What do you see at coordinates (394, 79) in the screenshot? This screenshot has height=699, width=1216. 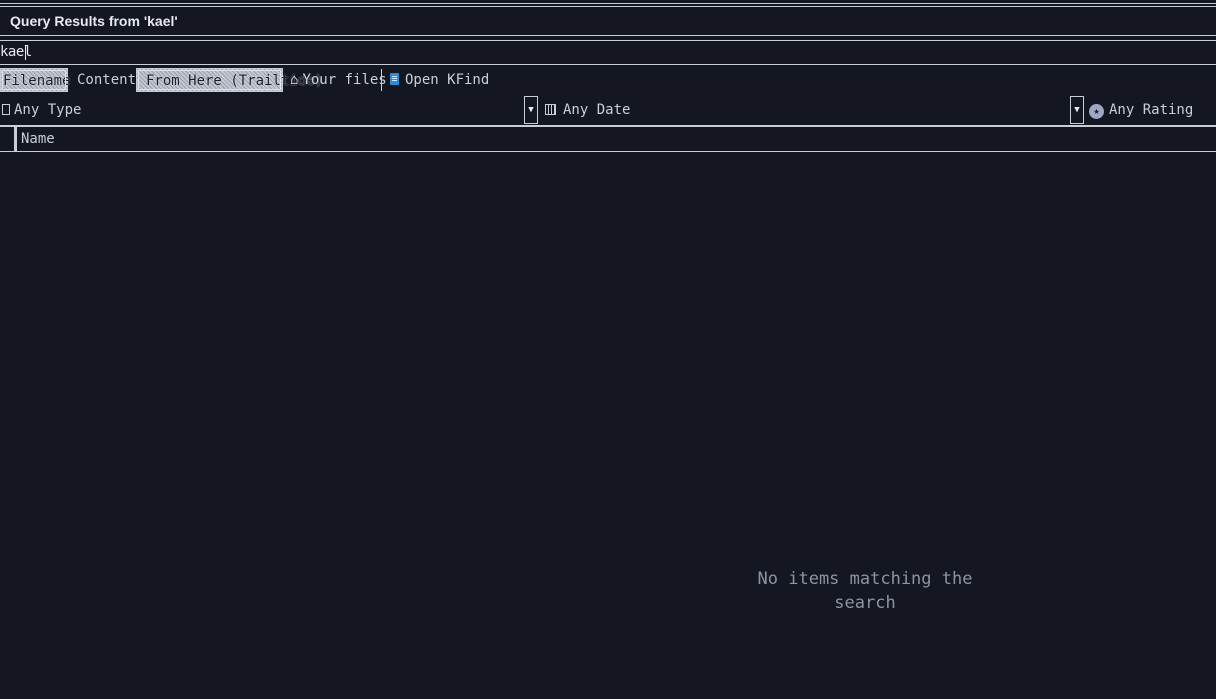 I see `kfind-icon` at bounding box center [394, 79].